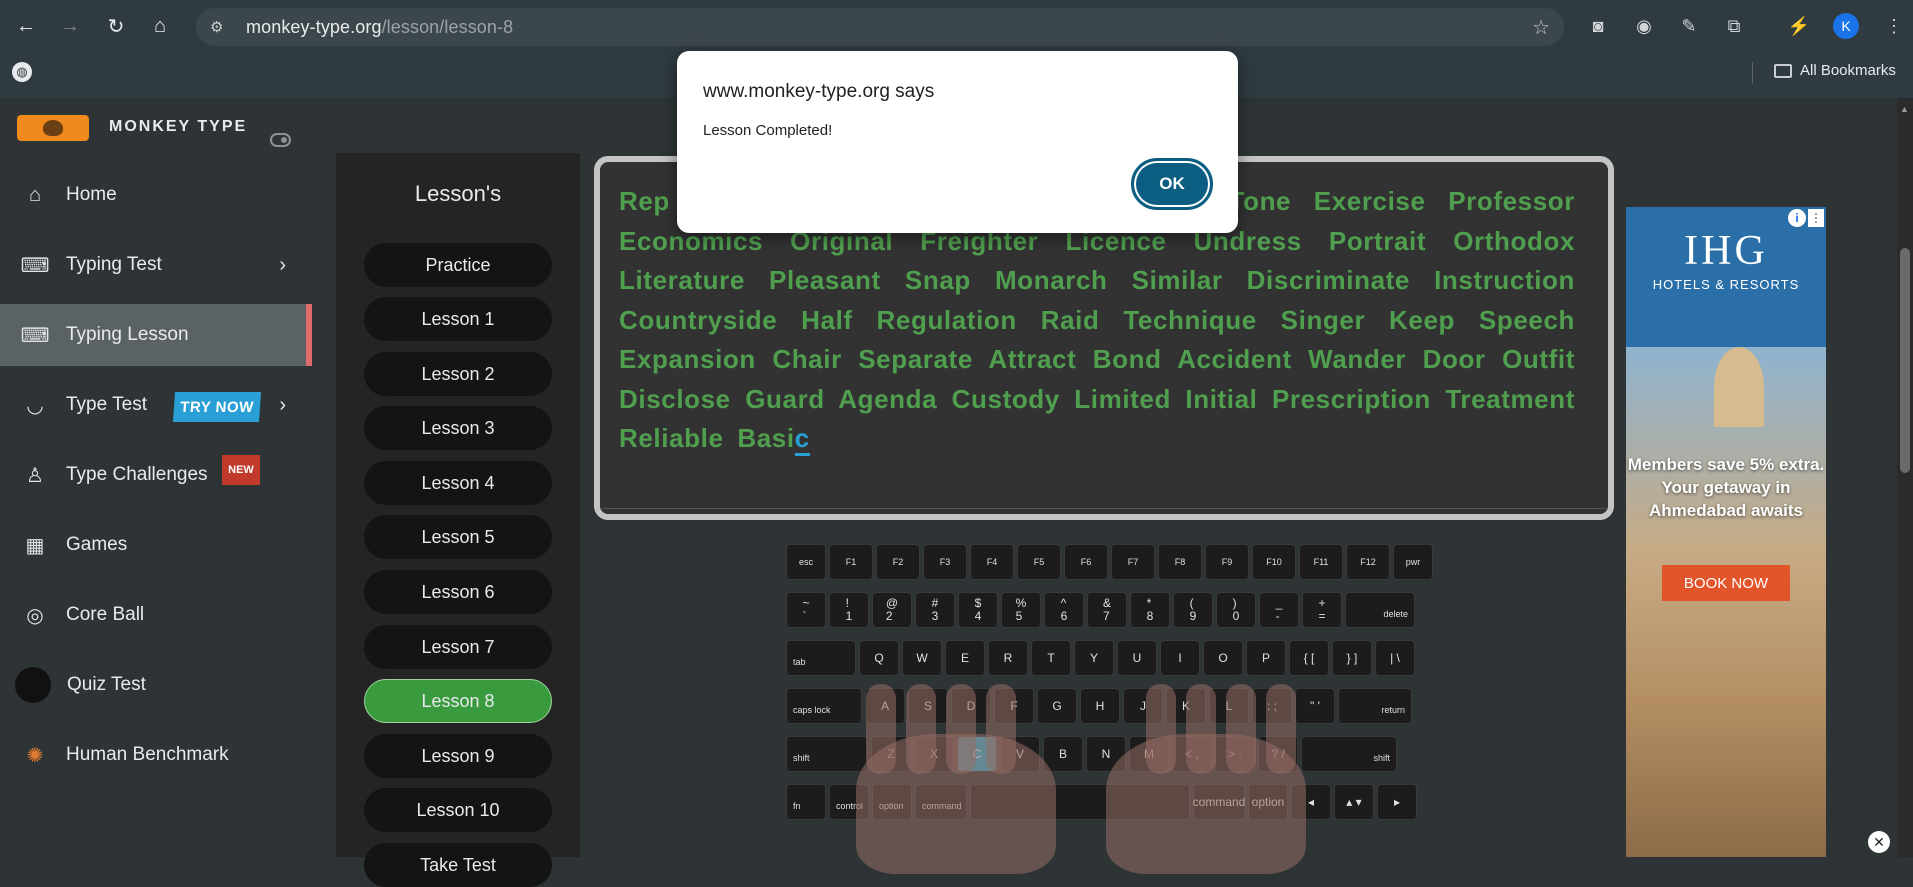 Image resolution: width=1913 pixels, height=887 pixels. Describe the element at coordinates (458, 428) in the screenshot. I see `lesson-3-button: Lesson 3` at that location.